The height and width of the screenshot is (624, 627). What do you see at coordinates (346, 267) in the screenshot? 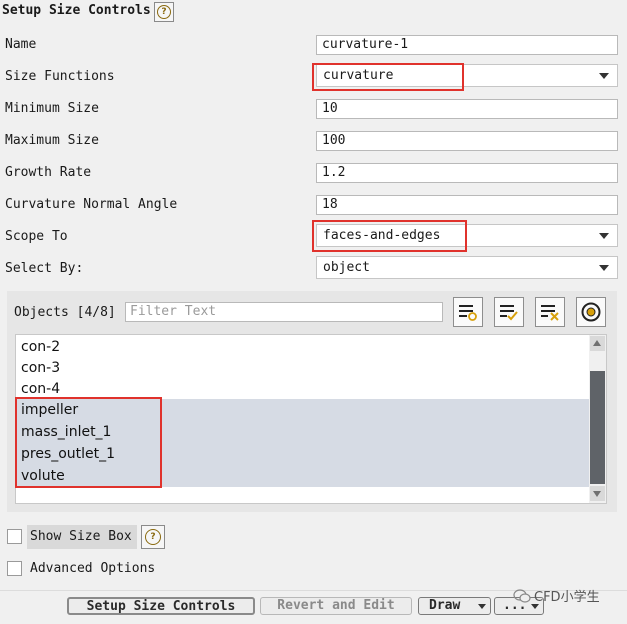
I see `select-by-value: object` at bounding box center [346, 267].